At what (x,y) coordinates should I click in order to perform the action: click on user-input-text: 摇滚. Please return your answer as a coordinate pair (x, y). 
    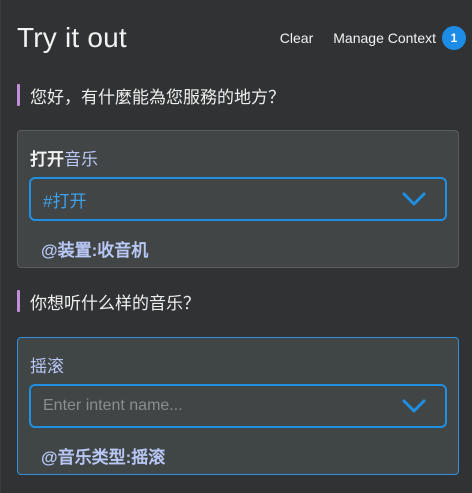
    Looking at the image, I should click on (47, 364).